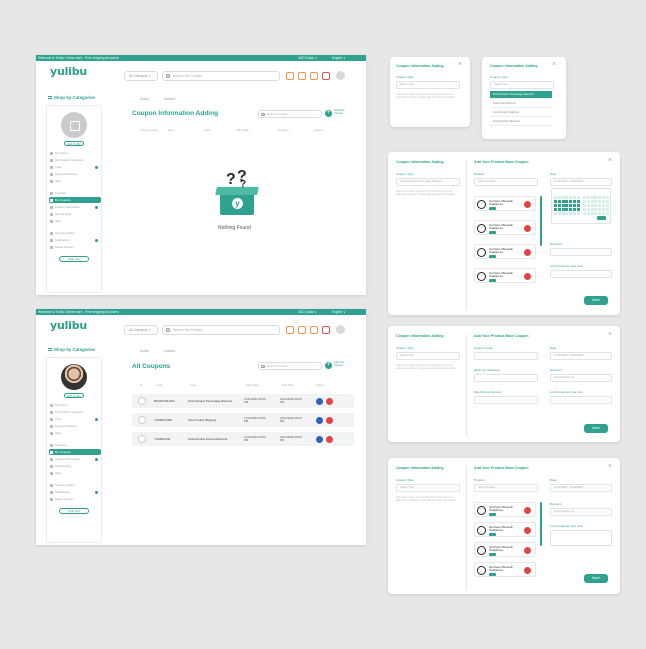 Image resolution: width=646 pixels, height=649 pixels. What do you see at coordinates (326, 76) in the screenshot?
I see `bell-icon` at bounding box center [326, 76].